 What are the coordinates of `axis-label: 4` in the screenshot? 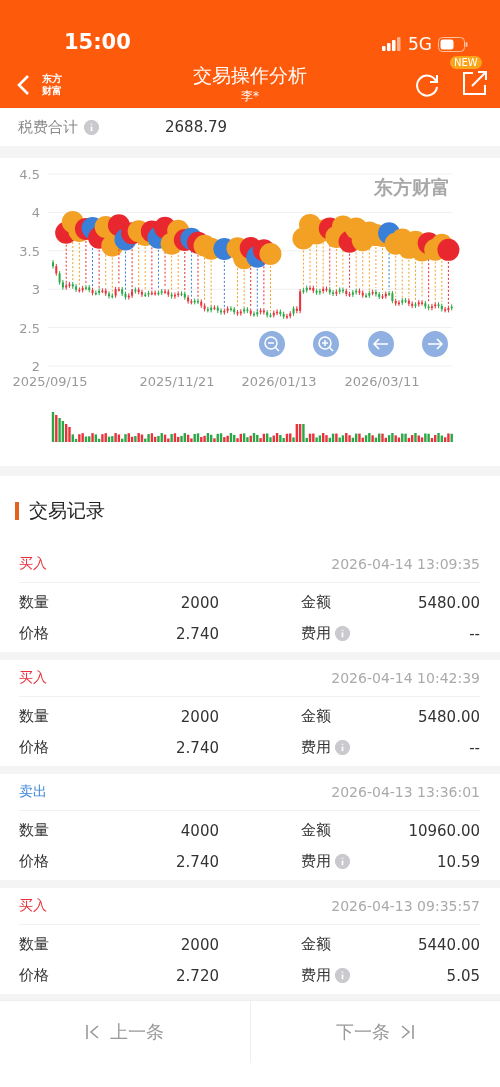 It's located at (35, 213).